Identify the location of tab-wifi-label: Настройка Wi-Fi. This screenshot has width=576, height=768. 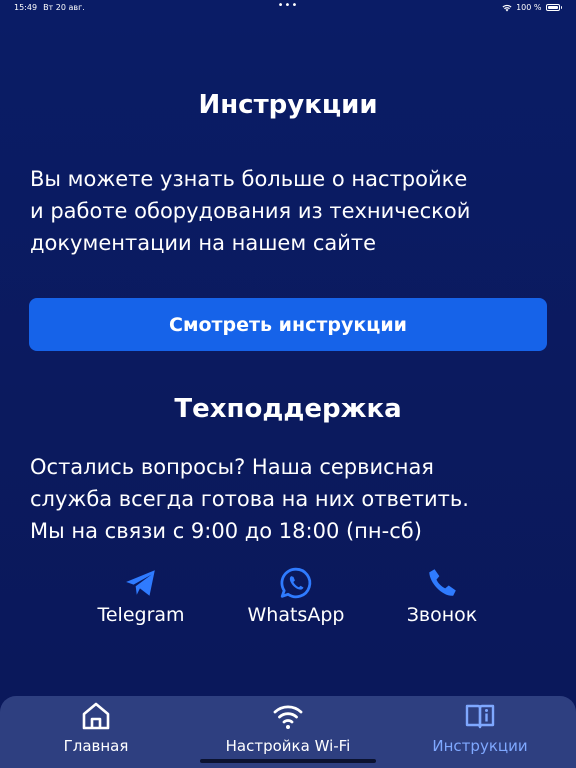
(288, 746).